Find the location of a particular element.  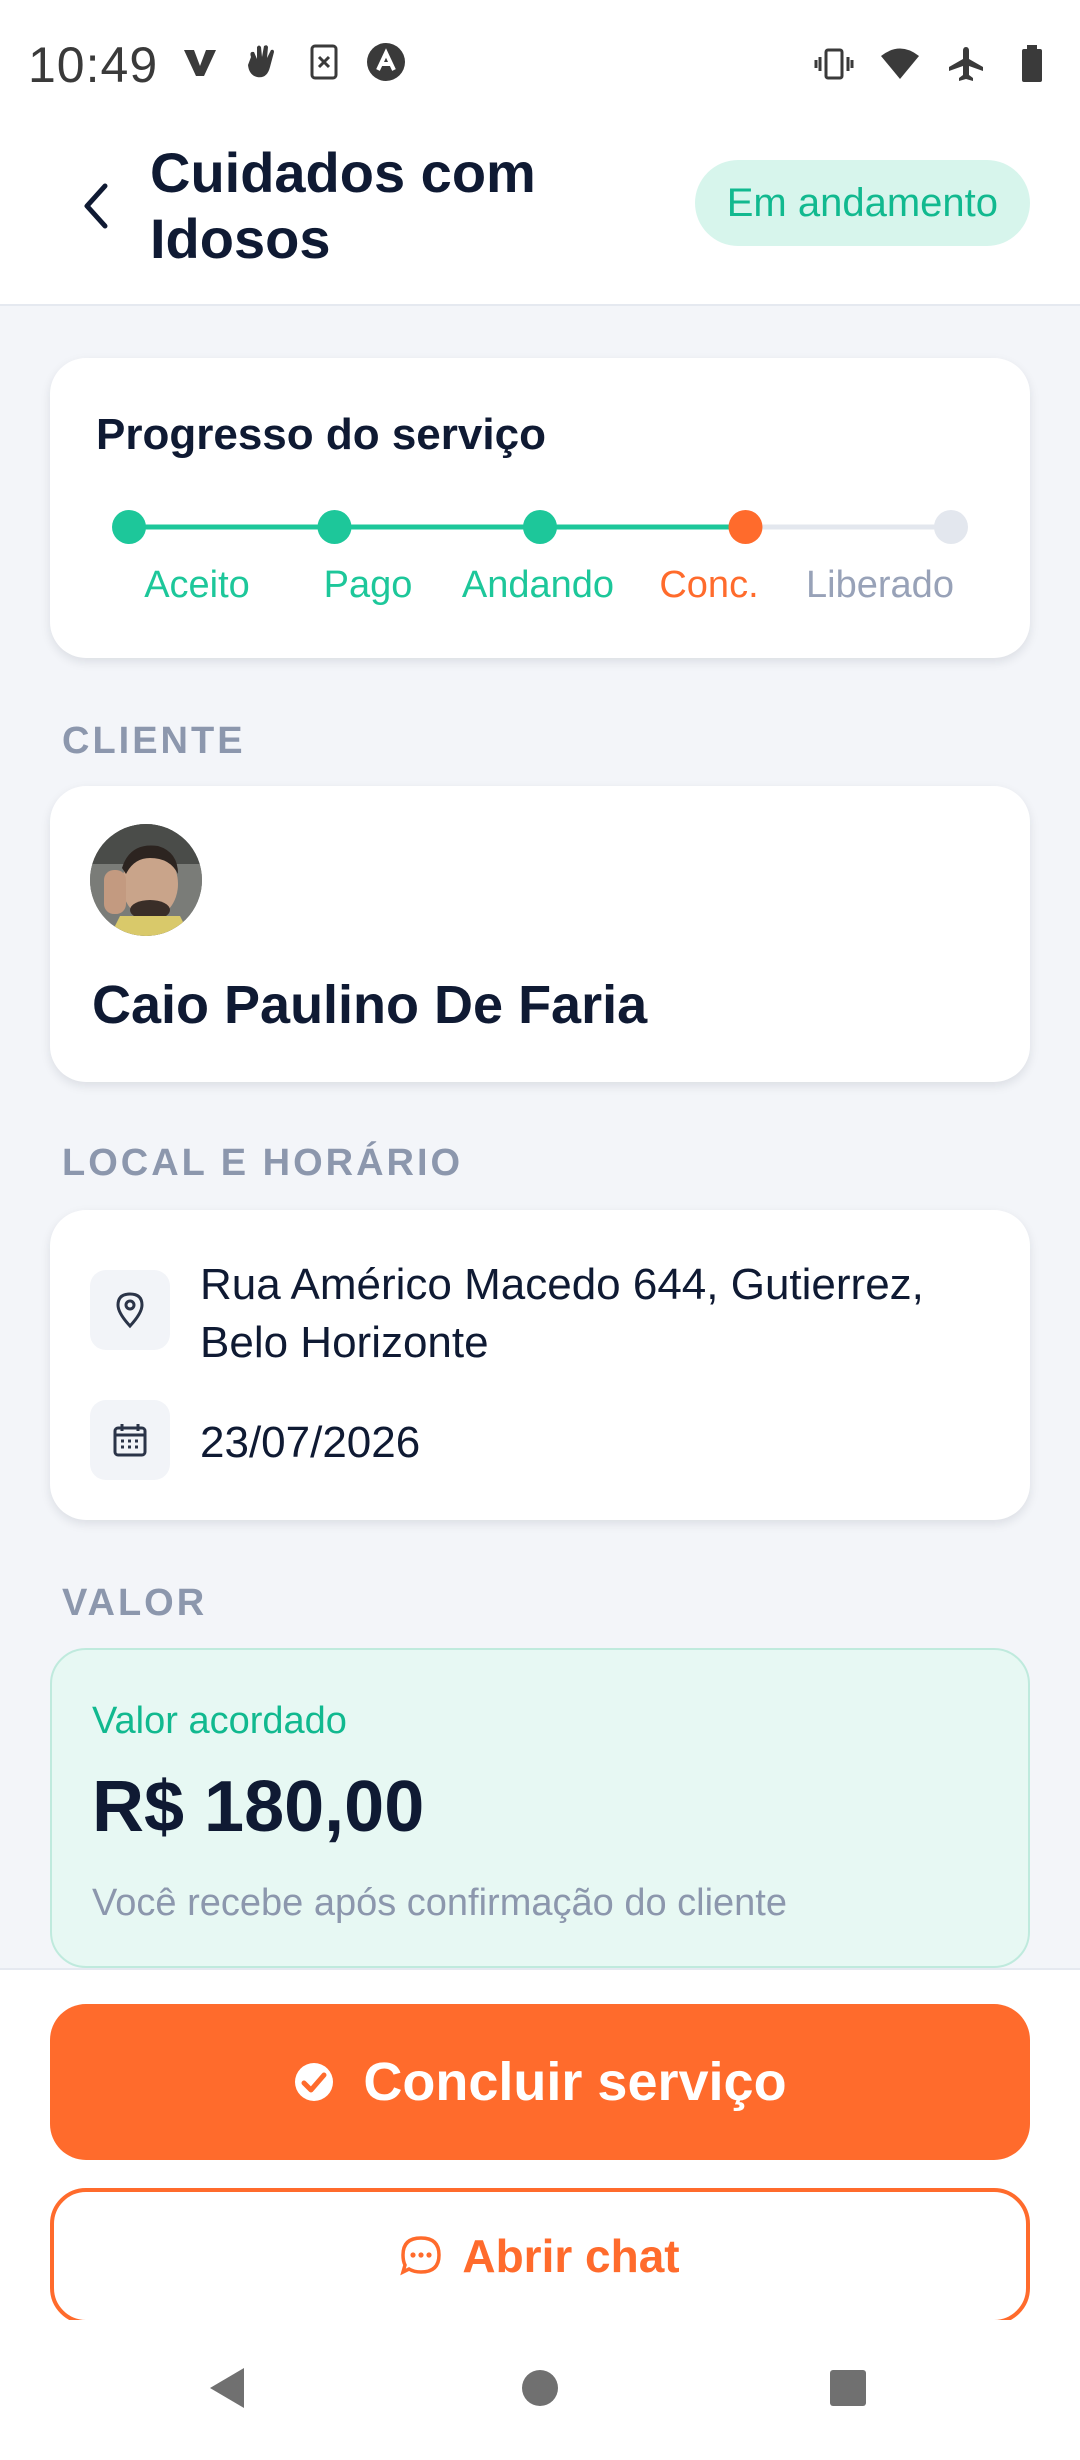

nav-back-button is located at coordinates (228, 2388).